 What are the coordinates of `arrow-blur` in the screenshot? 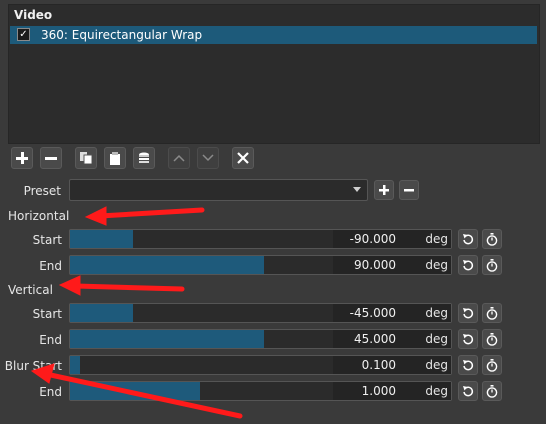 It's located at (143, 395).